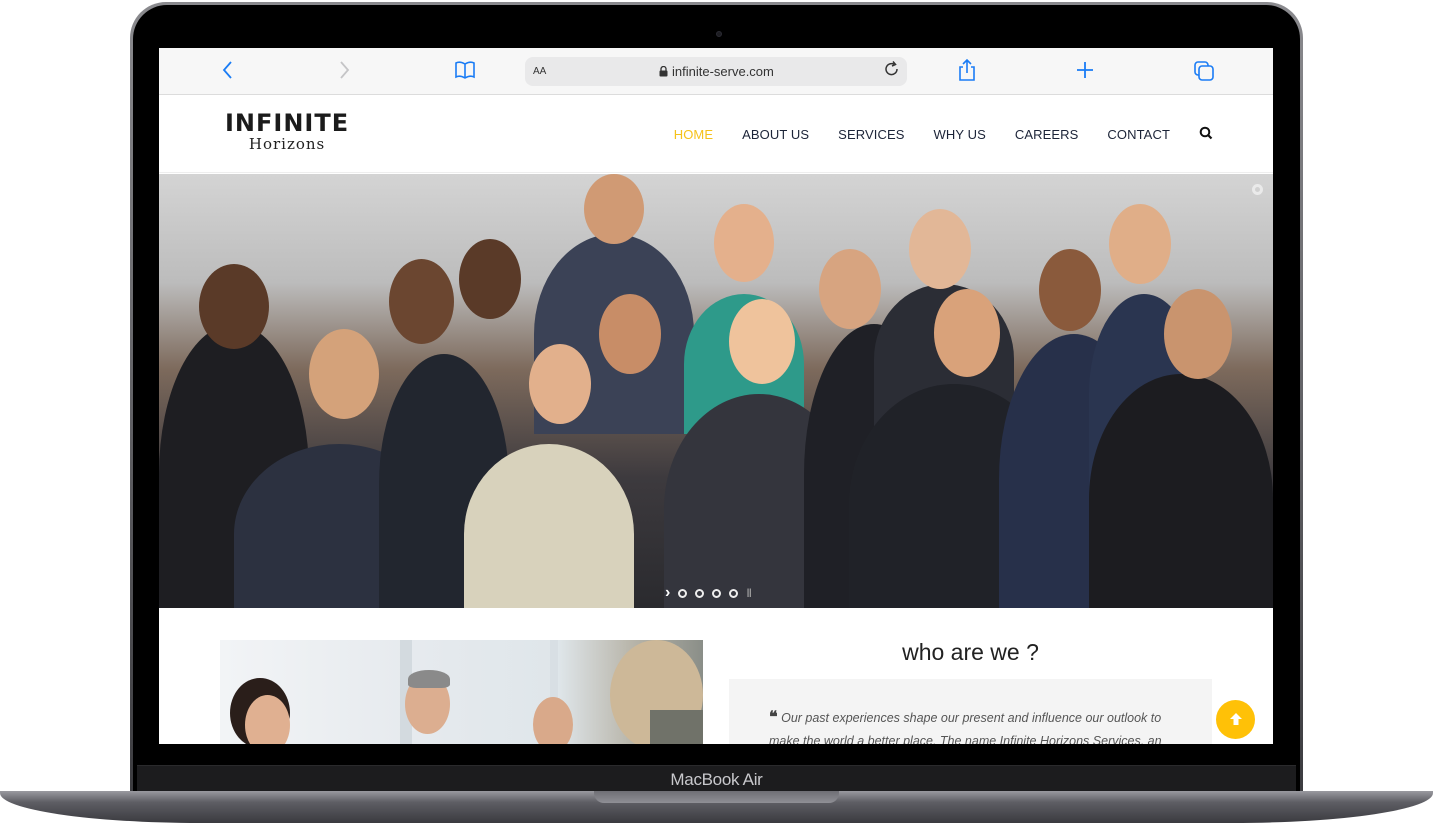 This screenshot has width=1433, height=823. Describe the element at coordinates (287, 144) in the screenshot. I see `logo-subtitle: Horizons` at that location.